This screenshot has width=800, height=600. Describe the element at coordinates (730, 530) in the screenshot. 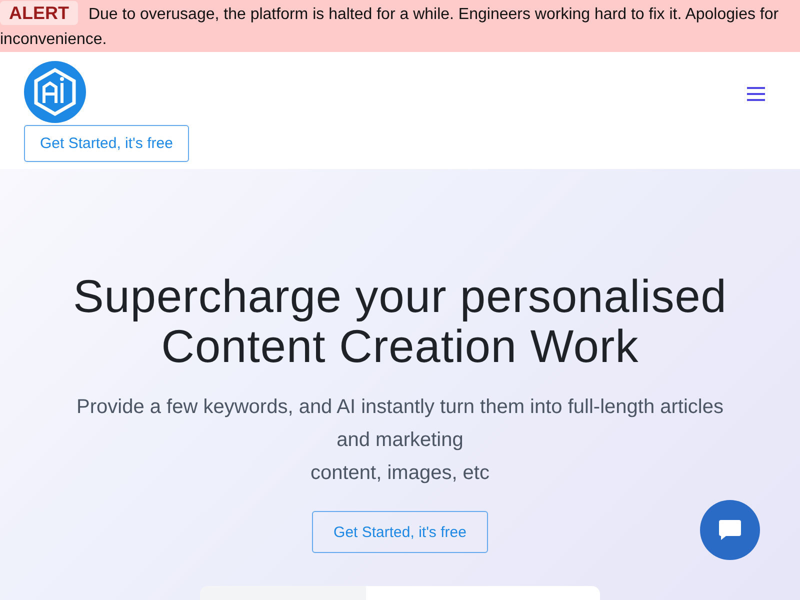

I see `chat-bubble-icon` at that location.